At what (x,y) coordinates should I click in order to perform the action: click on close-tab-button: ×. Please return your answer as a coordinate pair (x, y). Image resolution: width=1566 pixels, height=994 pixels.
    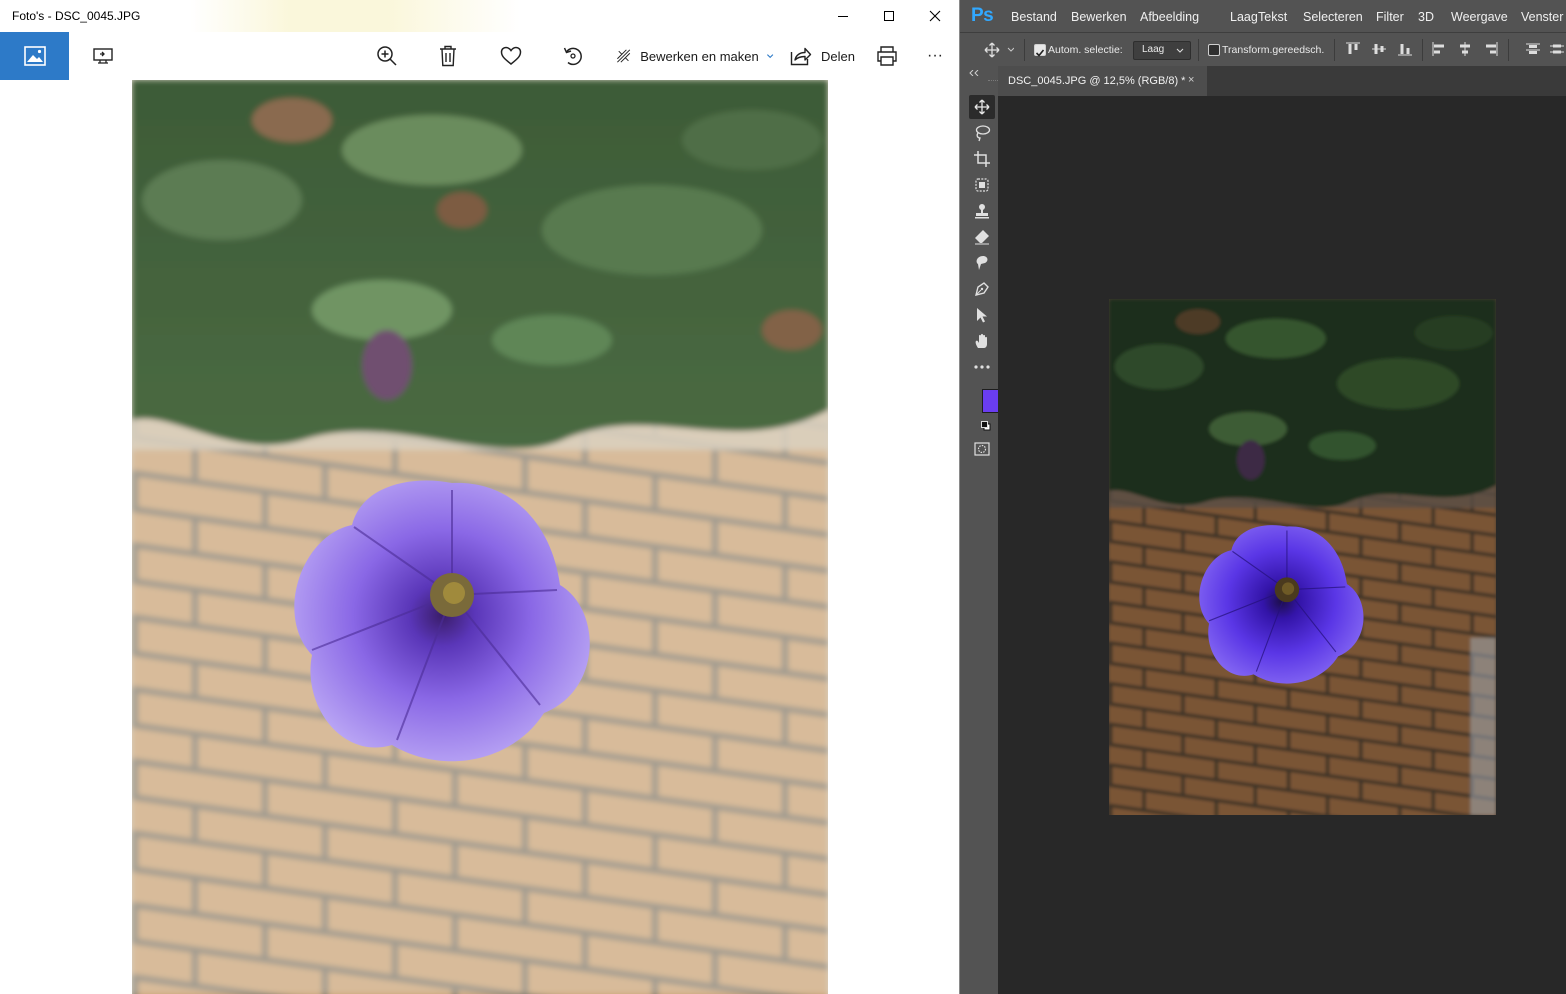
    Looking at the image, I should click on (1191, 80).